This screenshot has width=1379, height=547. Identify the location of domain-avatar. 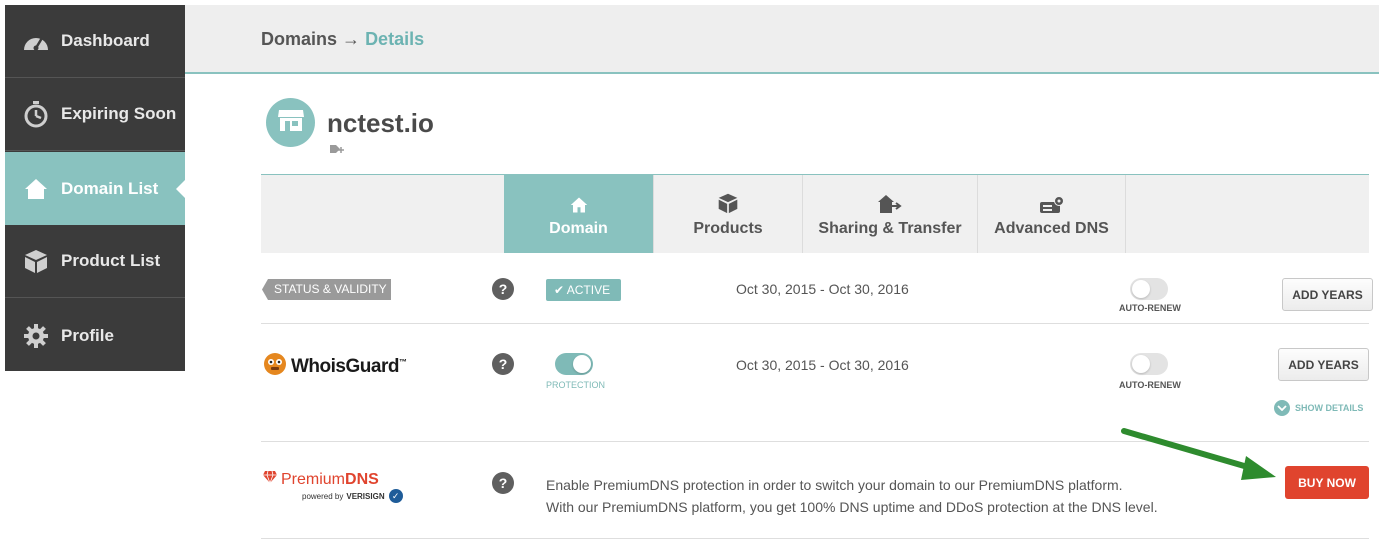
(290, 122).